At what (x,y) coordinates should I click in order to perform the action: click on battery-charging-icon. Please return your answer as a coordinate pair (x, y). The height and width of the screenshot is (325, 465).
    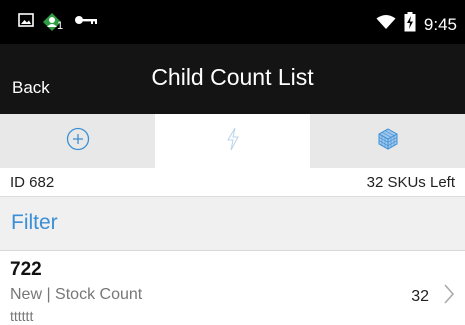
    Looking at the image, I should click on (410, 24).